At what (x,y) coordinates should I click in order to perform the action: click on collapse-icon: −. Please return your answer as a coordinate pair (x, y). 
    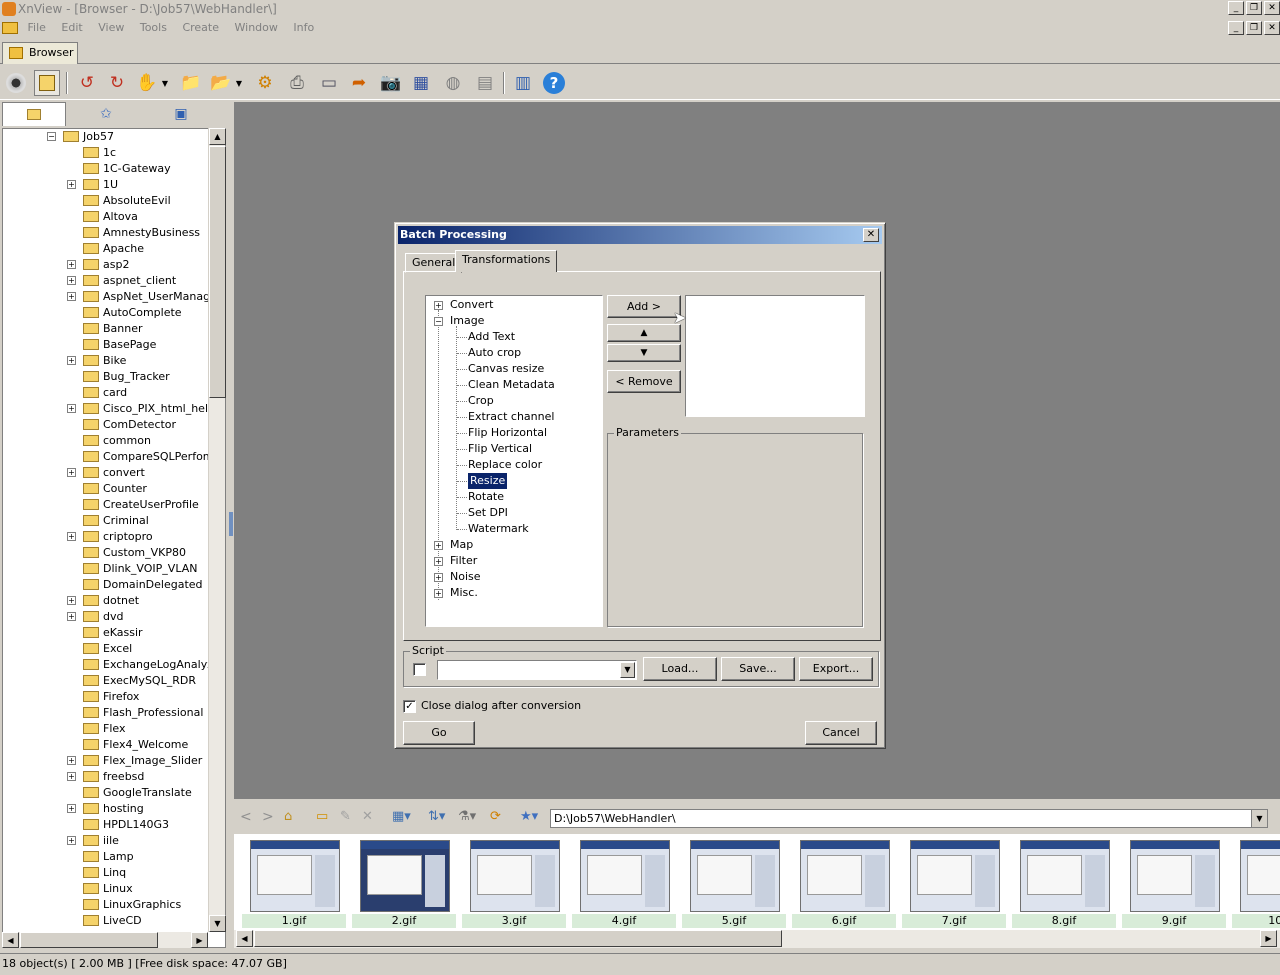
    Looking at the image, I should click on (438, 321).